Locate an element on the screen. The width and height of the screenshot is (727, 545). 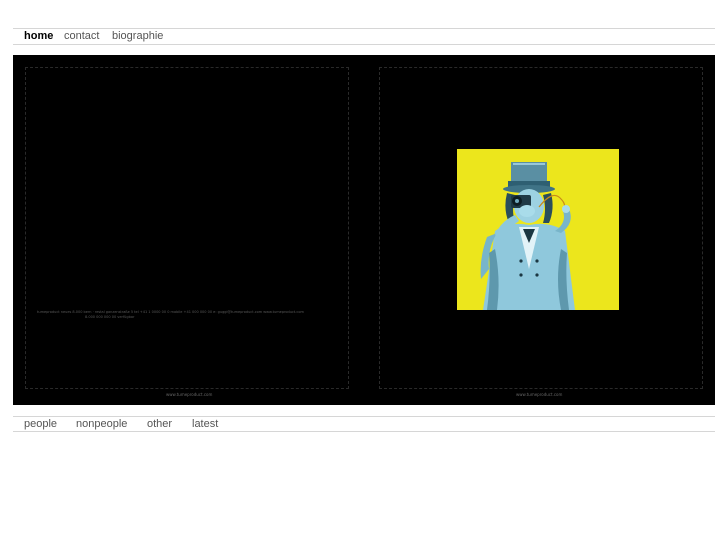
top-hat-portrait-image is located at coordinates (538, 229).